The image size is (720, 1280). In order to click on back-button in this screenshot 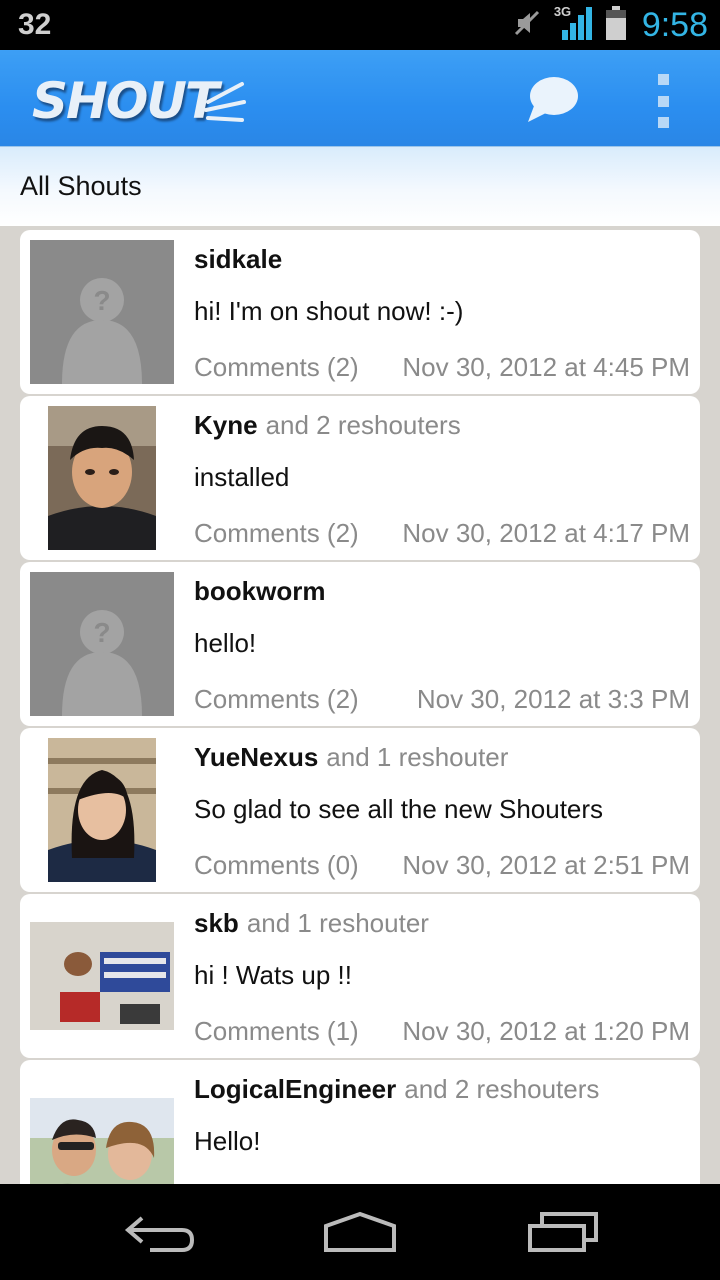, I will do `click(160, 1233)`.